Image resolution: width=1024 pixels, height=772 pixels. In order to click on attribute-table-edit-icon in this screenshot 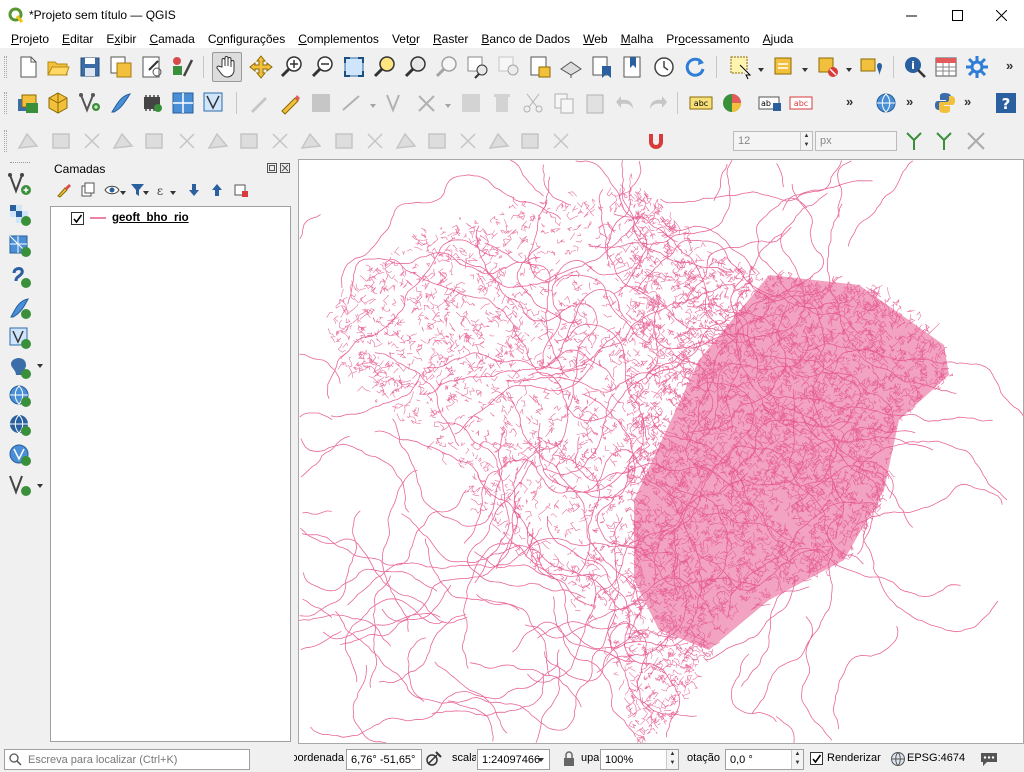, I will do `click(471, 103)`.